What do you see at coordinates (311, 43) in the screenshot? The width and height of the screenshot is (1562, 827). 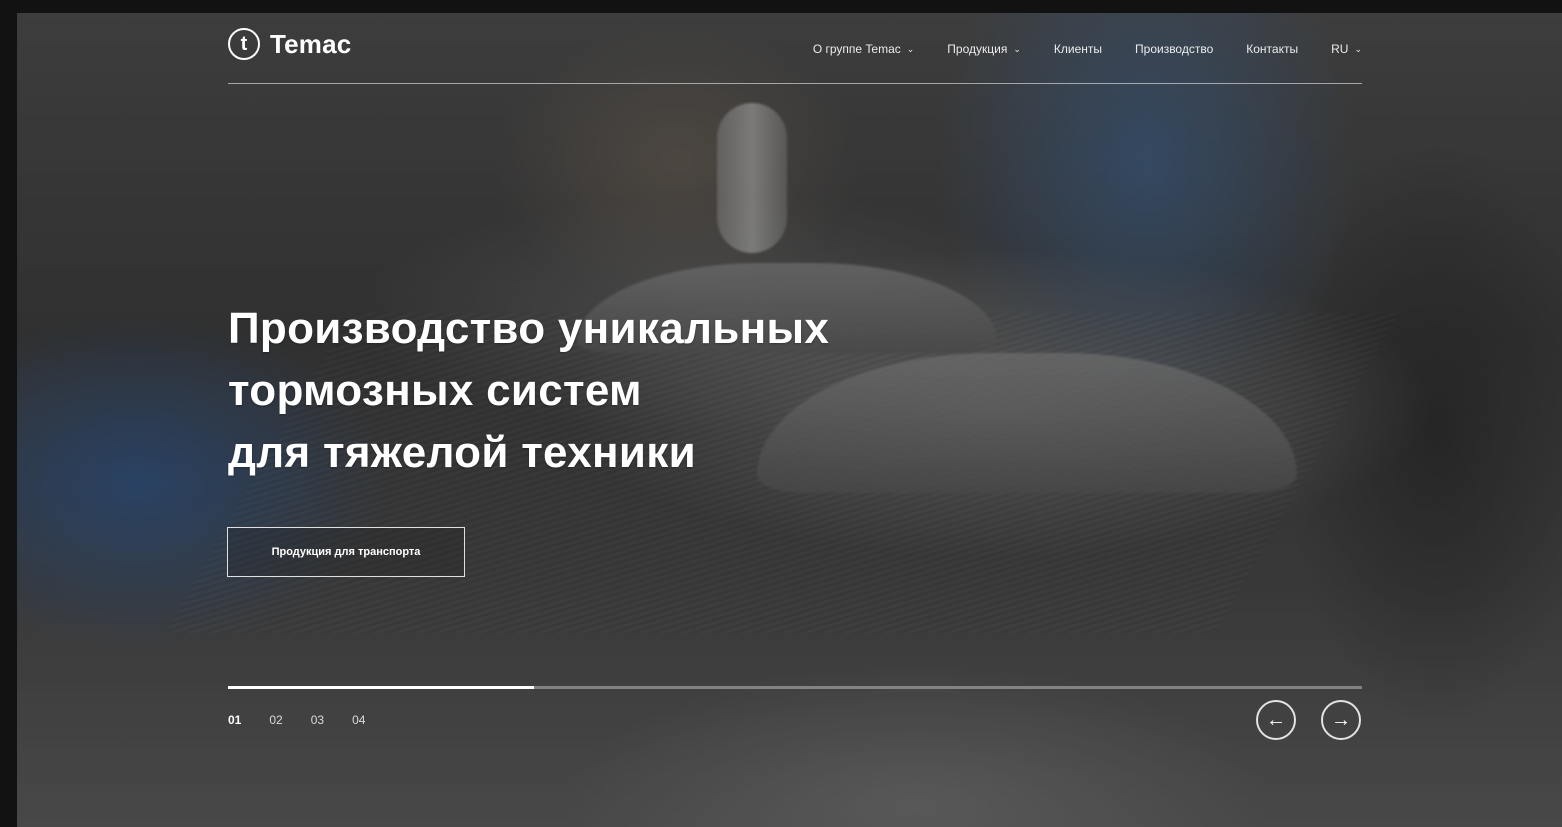 I see `logo-text: Temac` at bounding box center [311, 43].